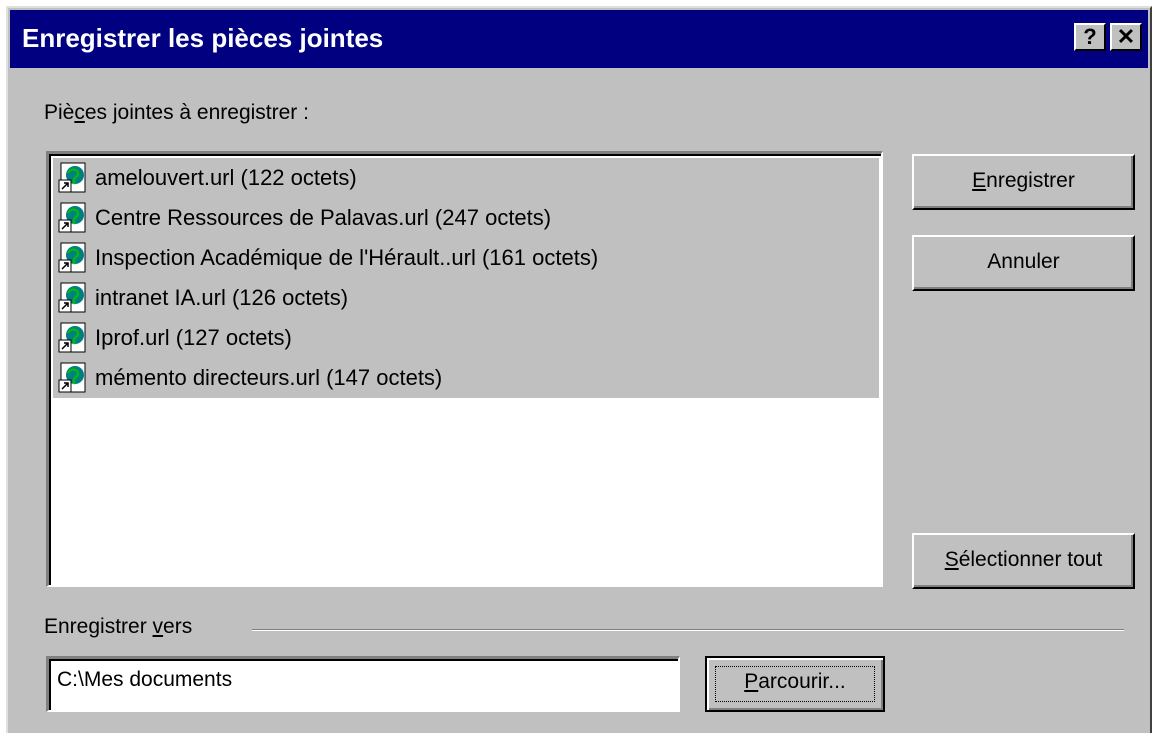 This screenshot has height=733, width=1158. I want to click on help-icon: ?, so click(1090, 36).